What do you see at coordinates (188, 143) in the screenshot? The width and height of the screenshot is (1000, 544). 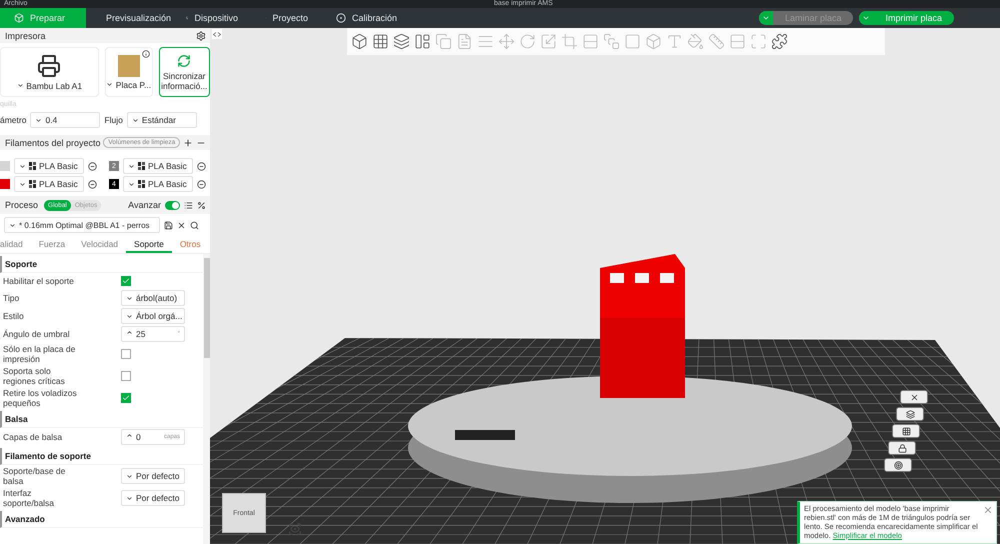 I see `add-icon` at bounding box center [188, 143].